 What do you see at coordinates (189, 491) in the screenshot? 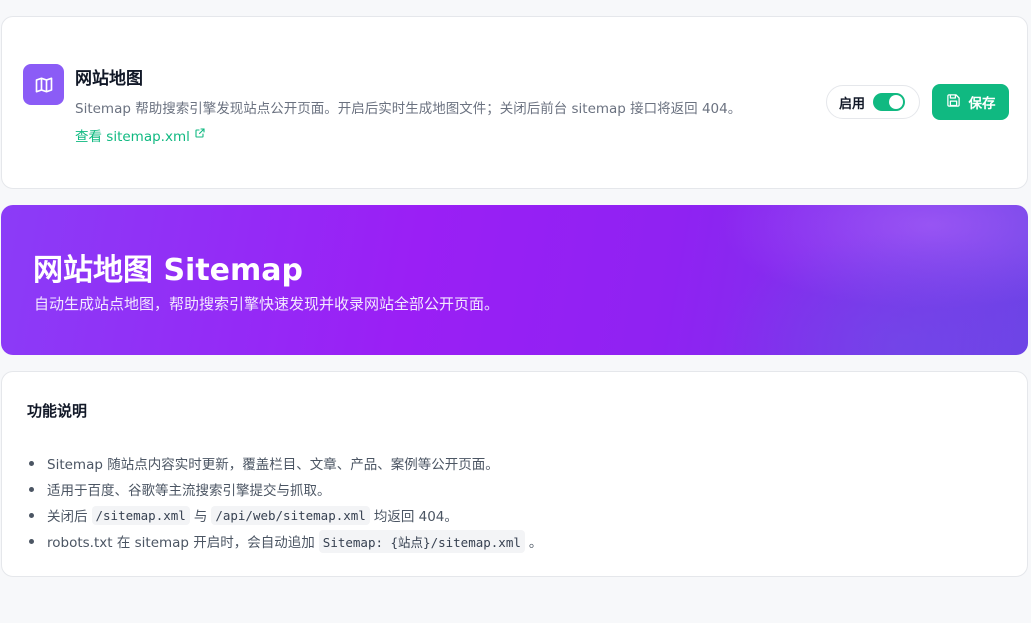
I see `list-item-text: 适用于百度、谷歌等主流搜索引擎提交与抓取。` at bounding box center [189, 491].